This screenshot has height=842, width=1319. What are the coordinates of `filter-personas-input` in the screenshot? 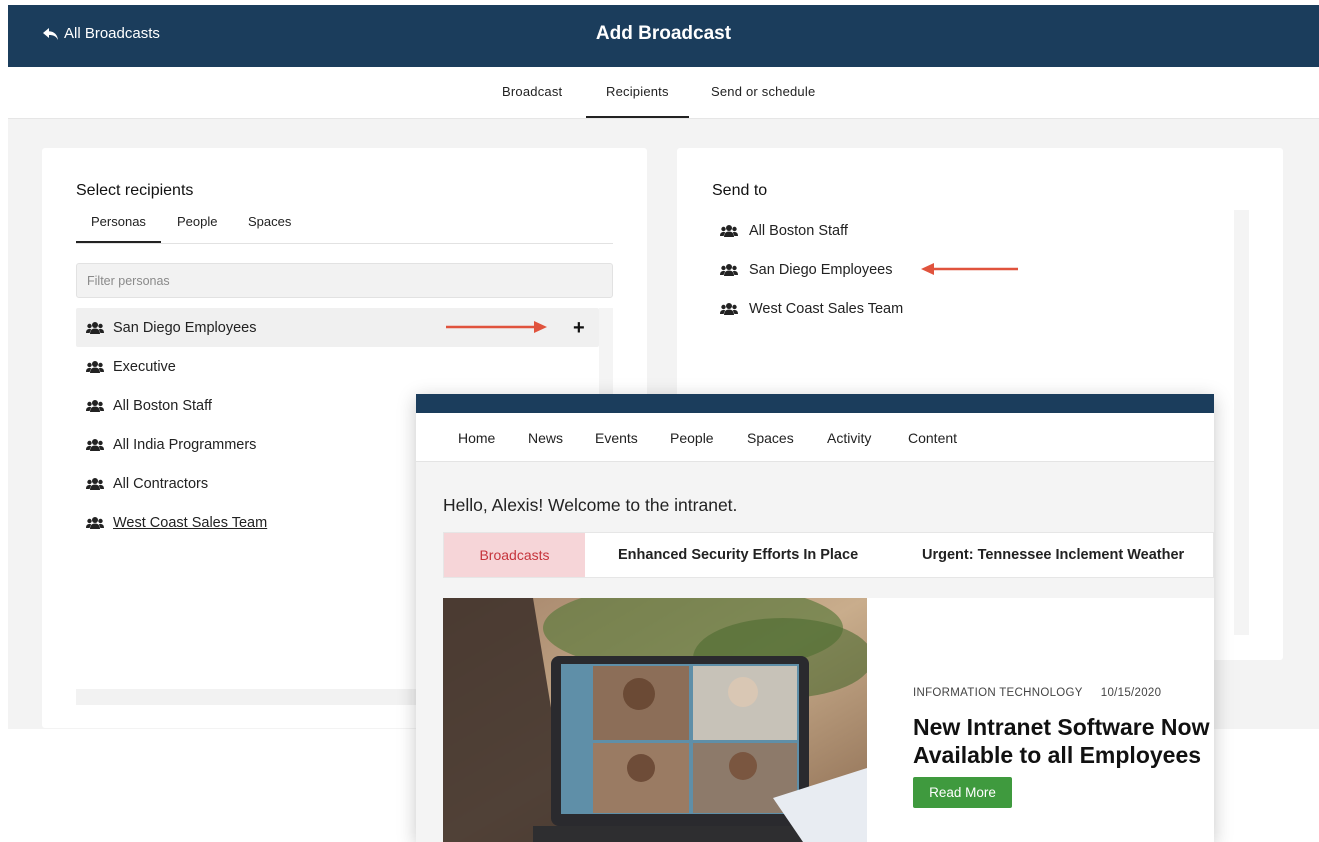 It's located at (344, 280).